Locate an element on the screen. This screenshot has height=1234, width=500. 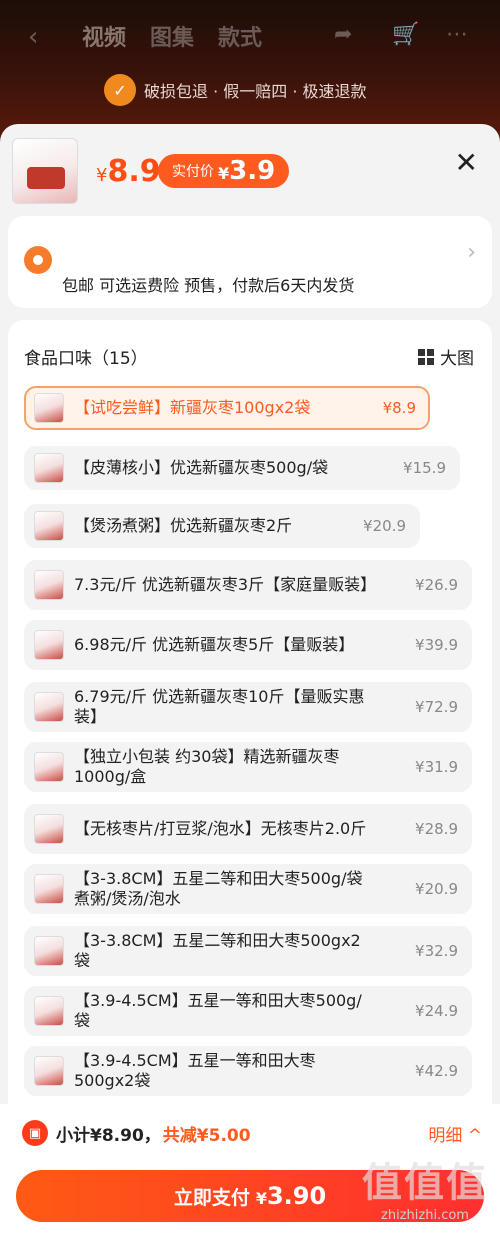
cart-icon: 🛒 is located at coordinates (405, 34).